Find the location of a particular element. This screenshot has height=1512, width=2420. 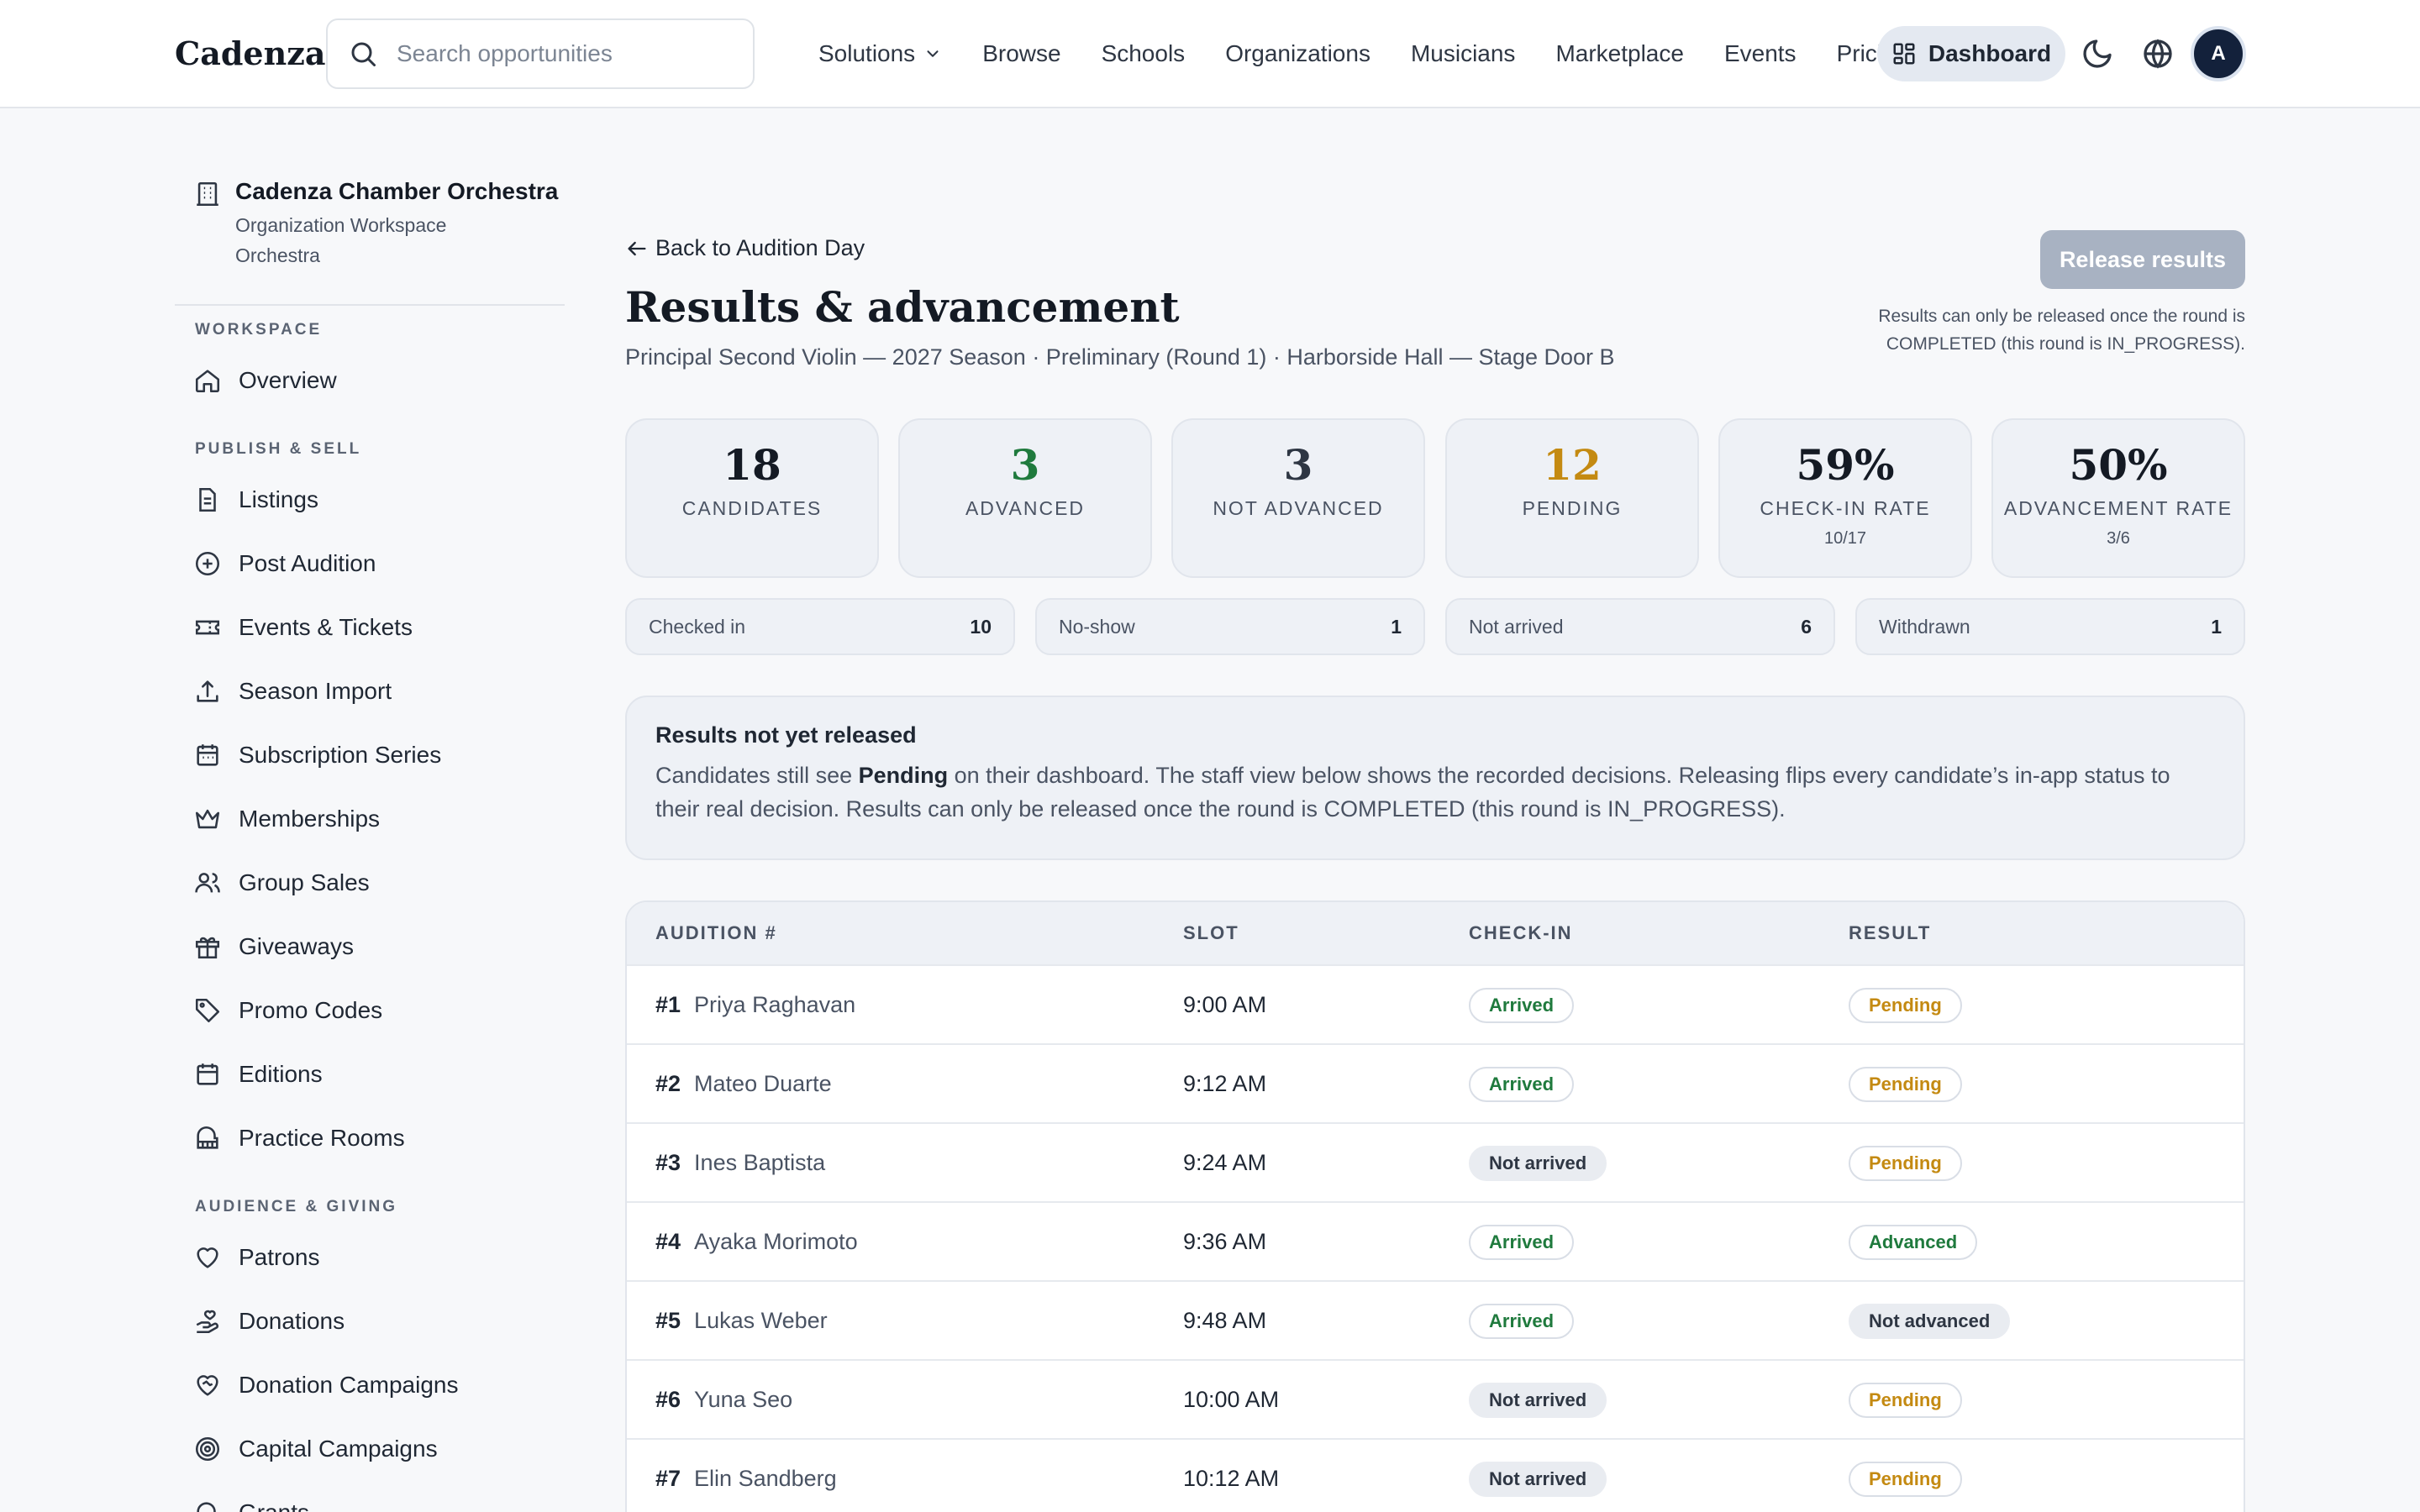

audition-number: #2 is located at coordinates (668, 1083).